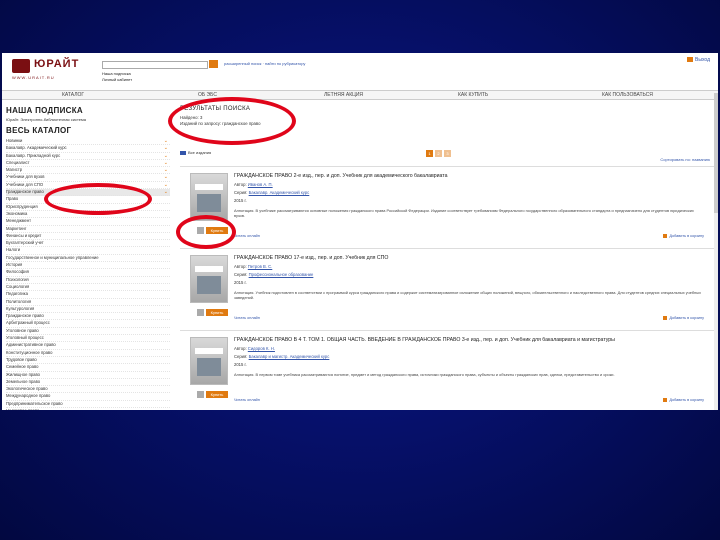  I want to click on book-series: Серия: Профессиональное образование, so click(274, 274).